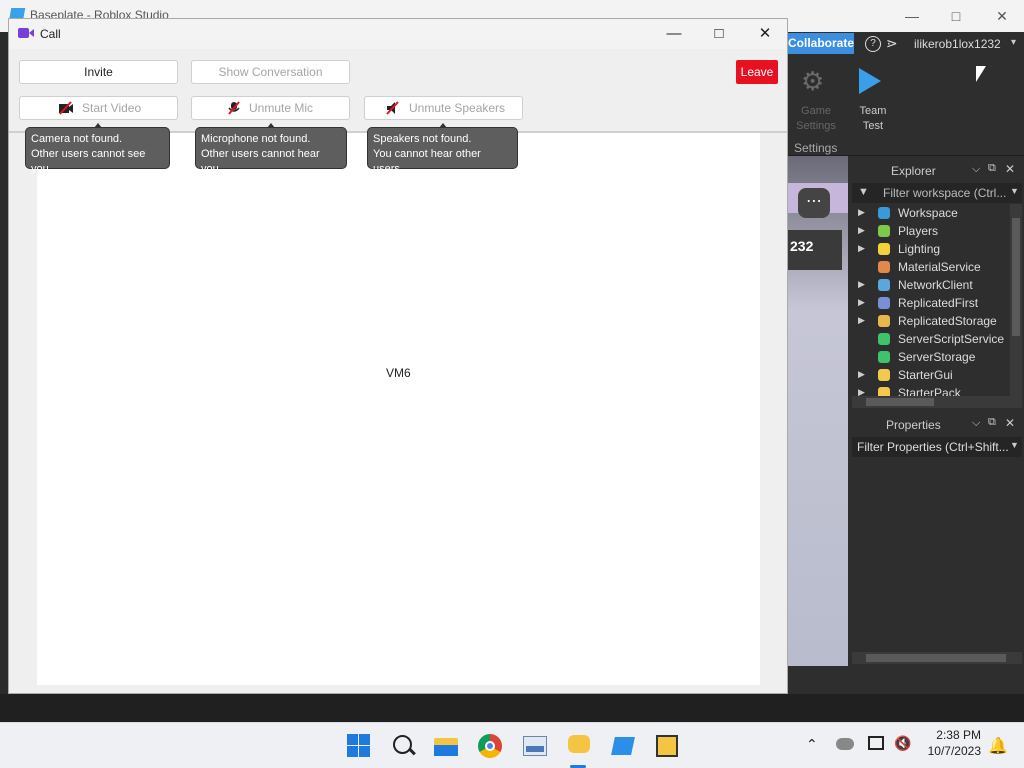  I want to click on folder-icon, so click(884, 391).